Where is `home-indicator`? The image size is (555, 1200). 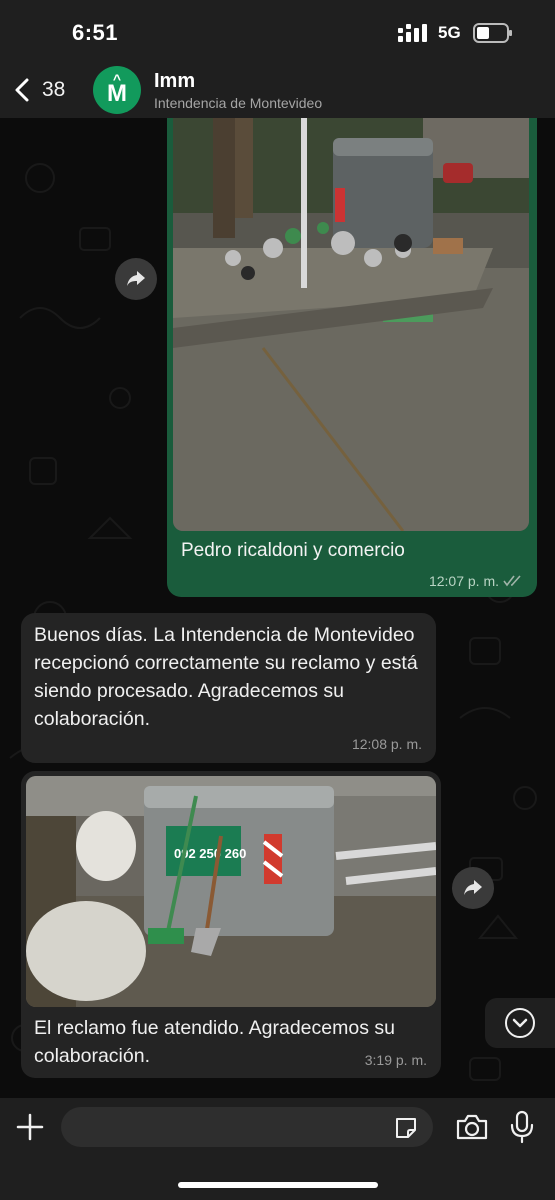
home-indicator is located at coordinates (278, 1185).